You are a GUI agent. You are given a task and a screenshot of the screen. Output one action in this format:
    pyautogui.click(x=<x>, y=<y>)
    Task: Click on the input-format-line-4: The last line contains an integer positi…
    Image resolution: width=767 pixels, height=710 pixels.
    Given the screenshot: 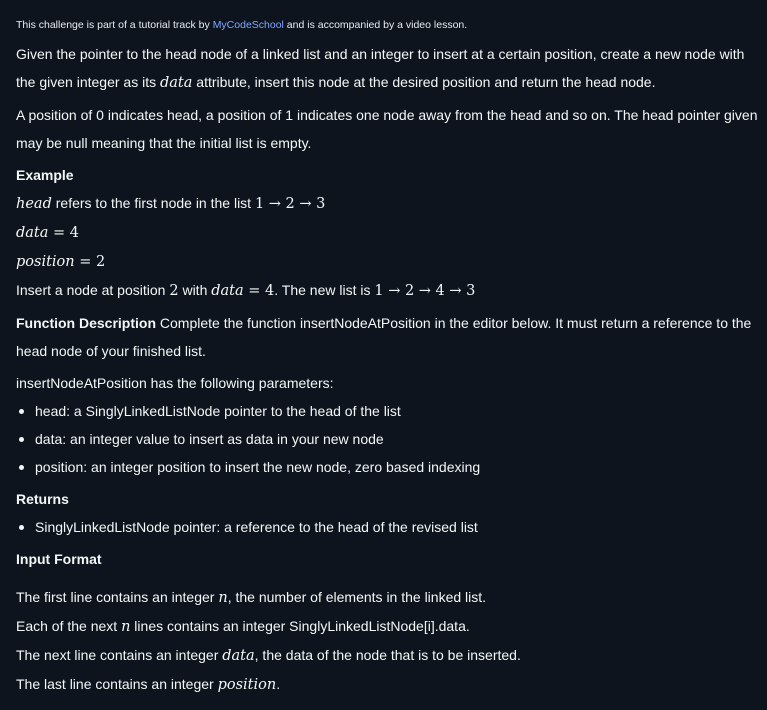 What is the action you would take?
    pyautogui.click(x=148, y=684)
    